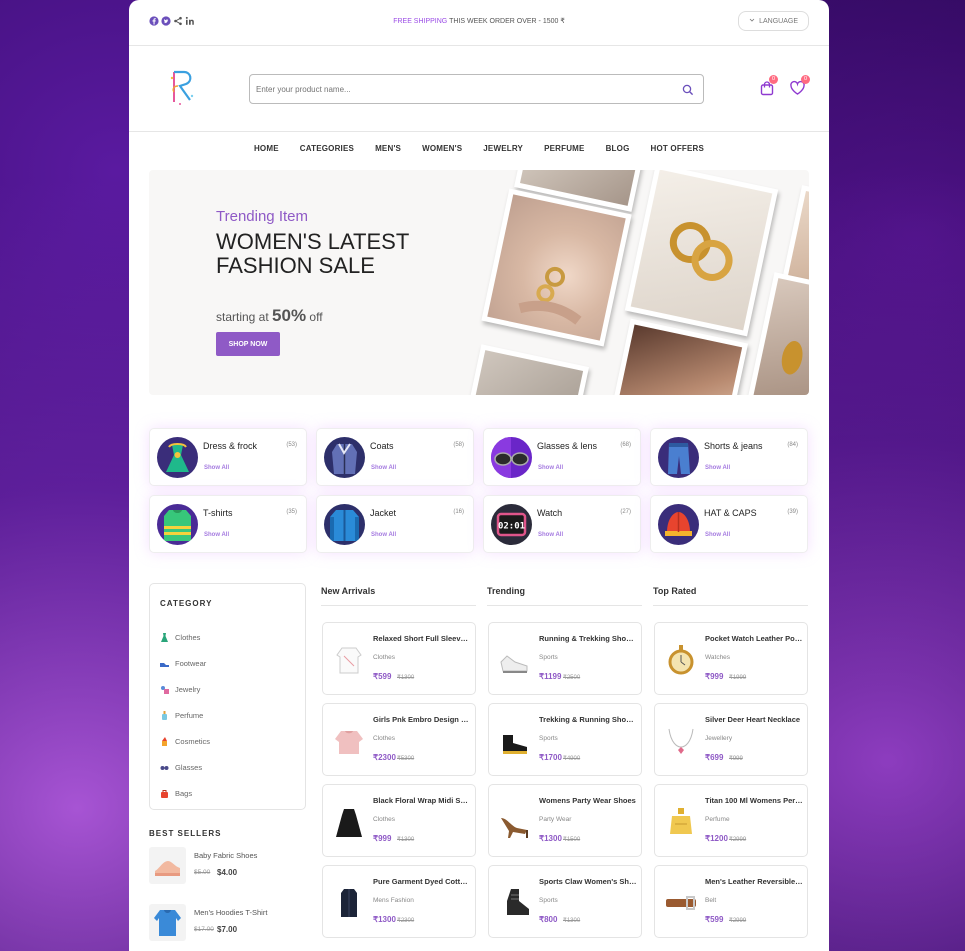 This screenshot has height=951, width=965. What do you see at coordinates (511, 457) in the screenshot?
I see `glasses-icon` at bounding box center [511, 457].